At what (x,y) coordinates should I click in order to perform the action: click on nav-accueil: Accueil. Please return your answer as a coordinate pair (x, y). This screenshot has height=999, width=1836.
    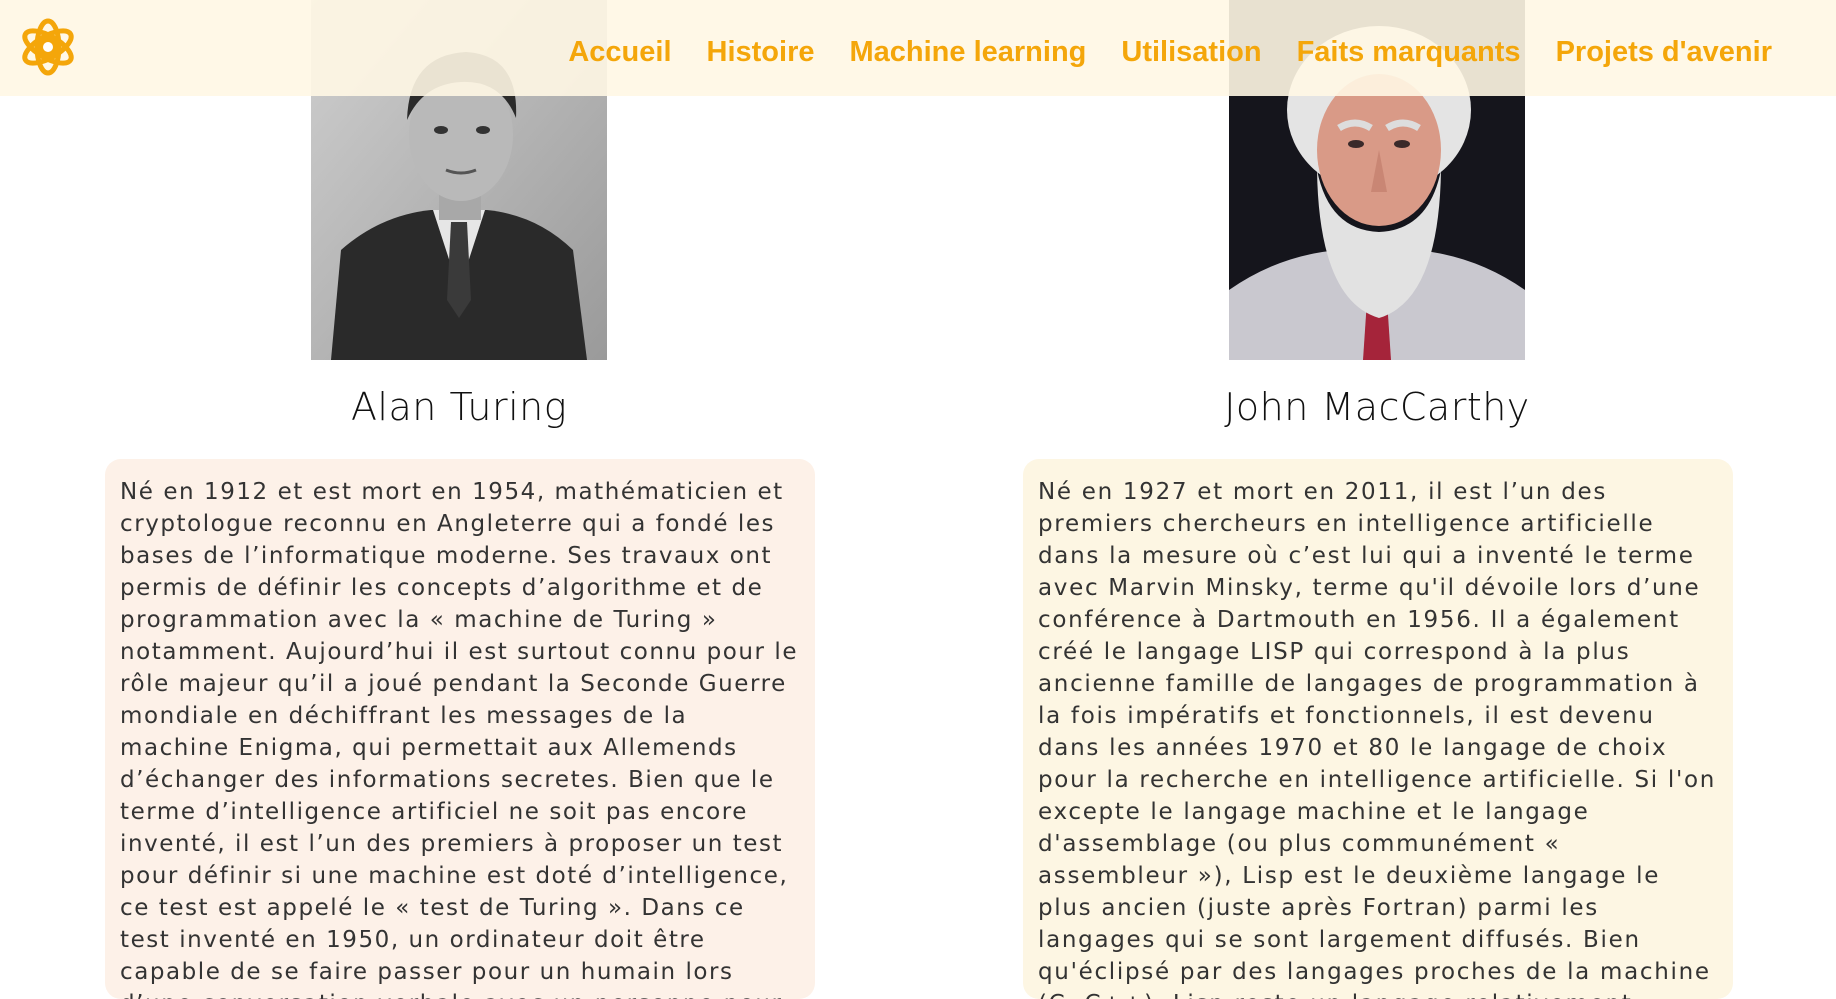
    Looking at the image, I should click on (619, 52).